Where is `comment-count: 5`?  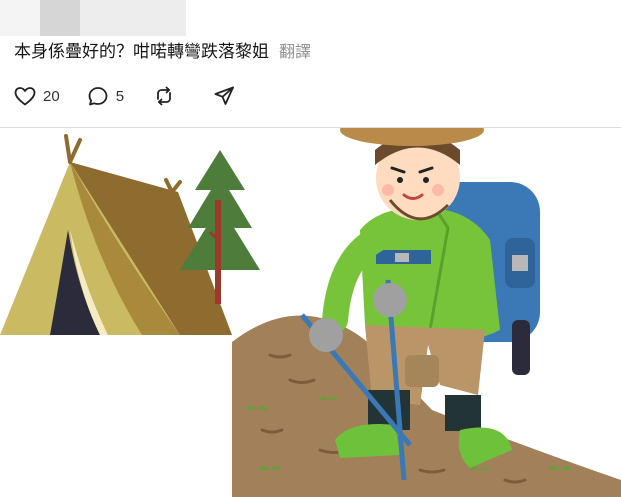 comment-count: 5 is located at coordinates (120, 96).